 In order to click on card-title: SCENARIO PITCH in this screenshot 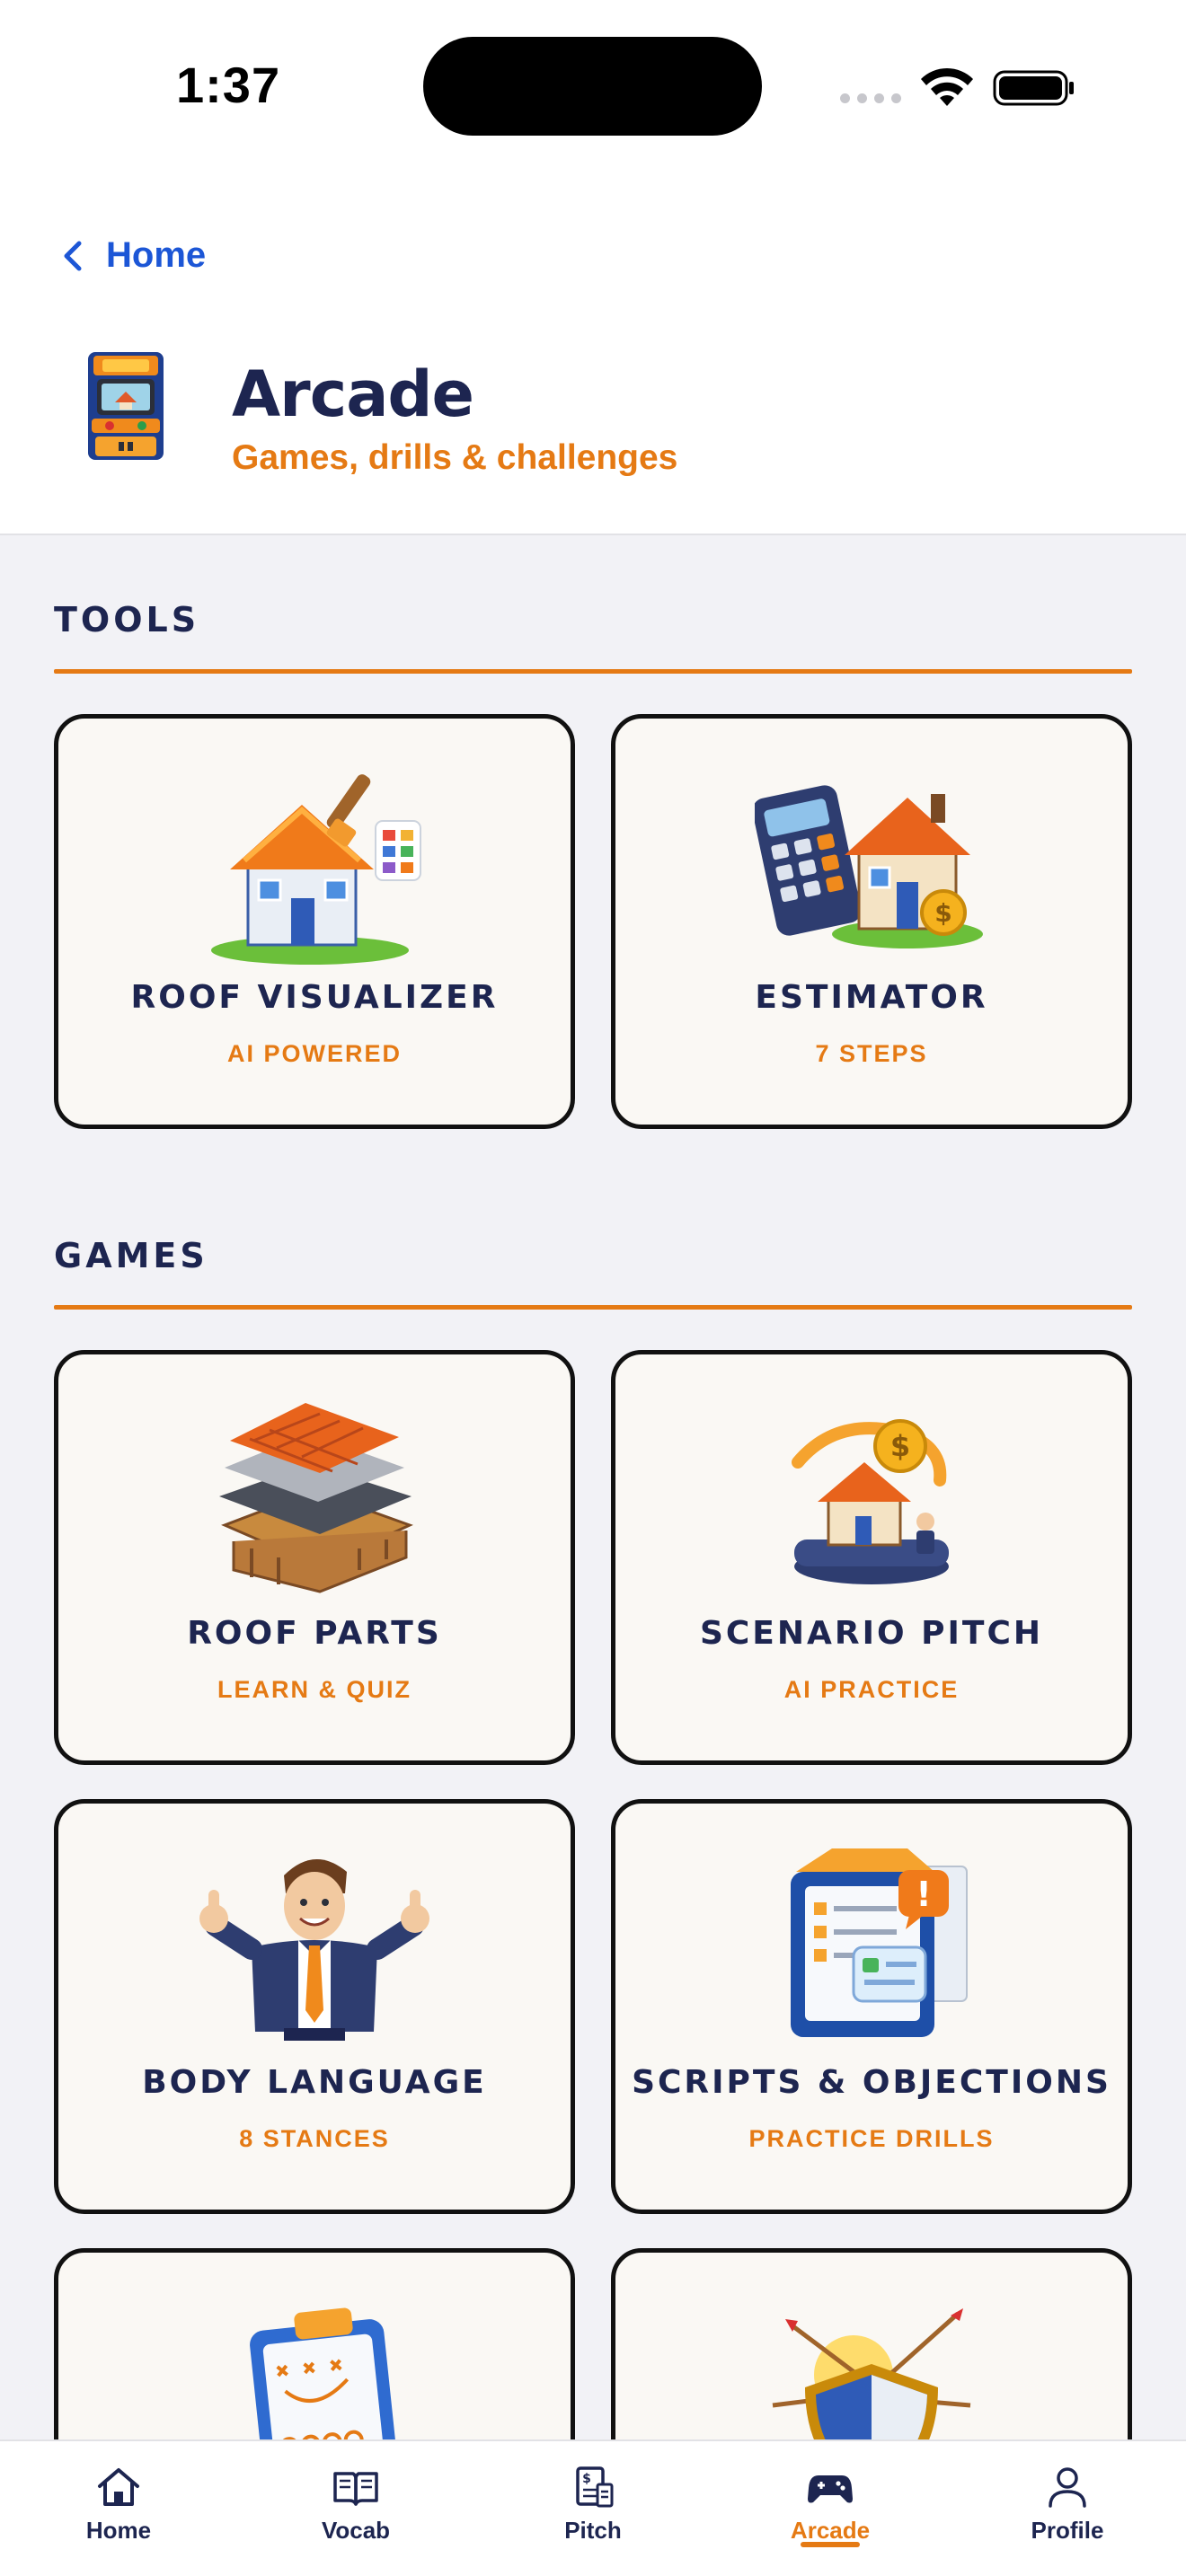, I will do `click(871, 1633)`.